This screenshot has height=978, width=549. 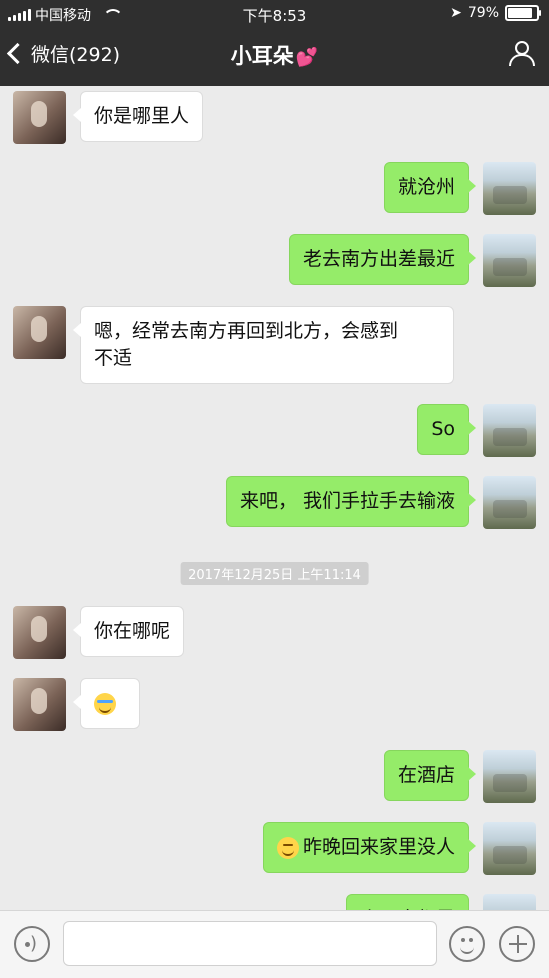 I want to click on message-bubble: 昨晚回来家里没人, so click(x=369, y=847).